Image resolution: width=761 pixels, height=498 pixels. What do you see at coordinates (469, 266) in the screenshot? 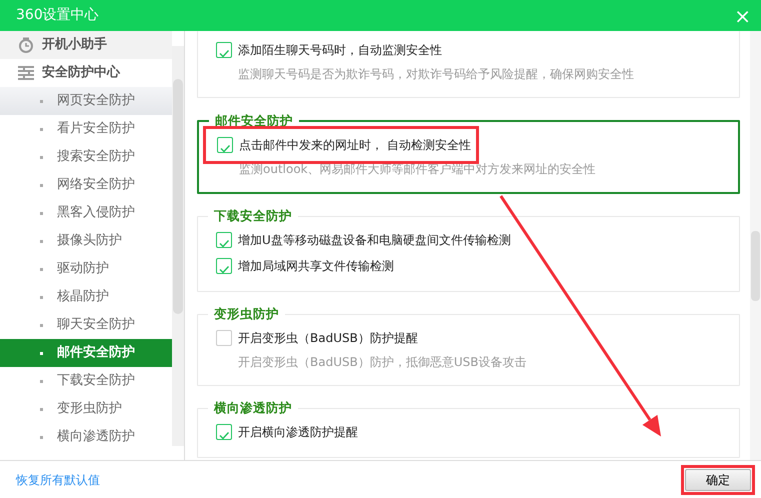
I see `checkbox-option: 增加局域网共享文件传输检测` at bounding box center [469, 266].